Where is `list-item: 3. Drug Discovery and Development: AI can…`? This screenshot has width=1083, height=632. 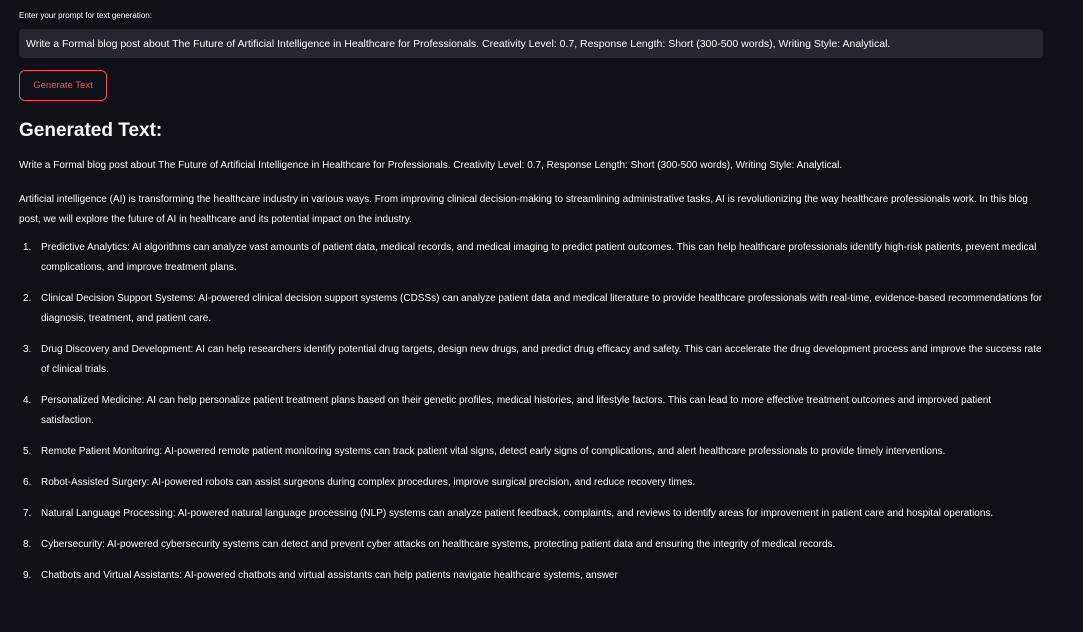 list-item: 3. Drug Discovery and Development: AI can… is located at coordinates (532, 360).